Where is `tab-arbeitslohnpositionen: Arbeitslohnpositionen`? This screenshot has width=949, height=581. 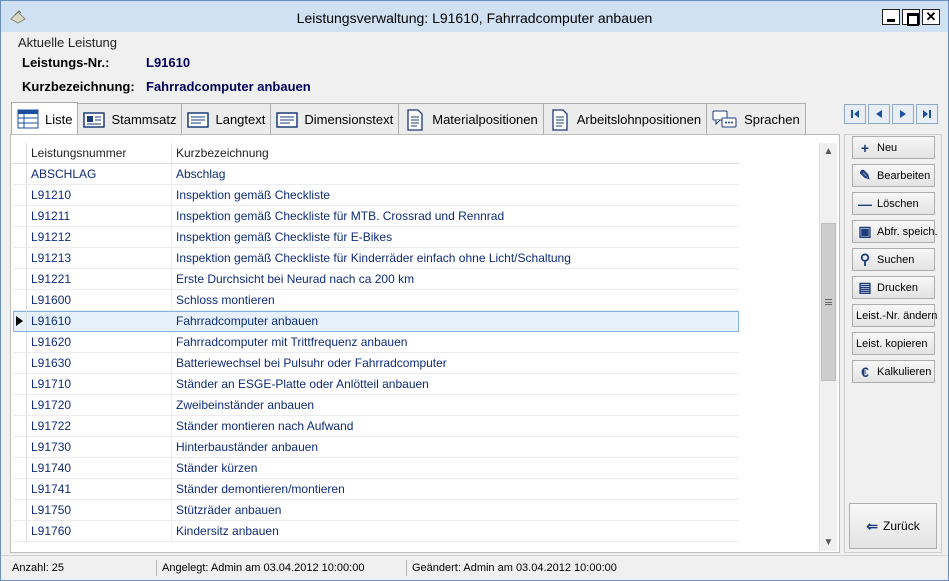 tab-arbeitslohnpositionen: Arbeitslohnpositionen is located at coordinates (625, 119).